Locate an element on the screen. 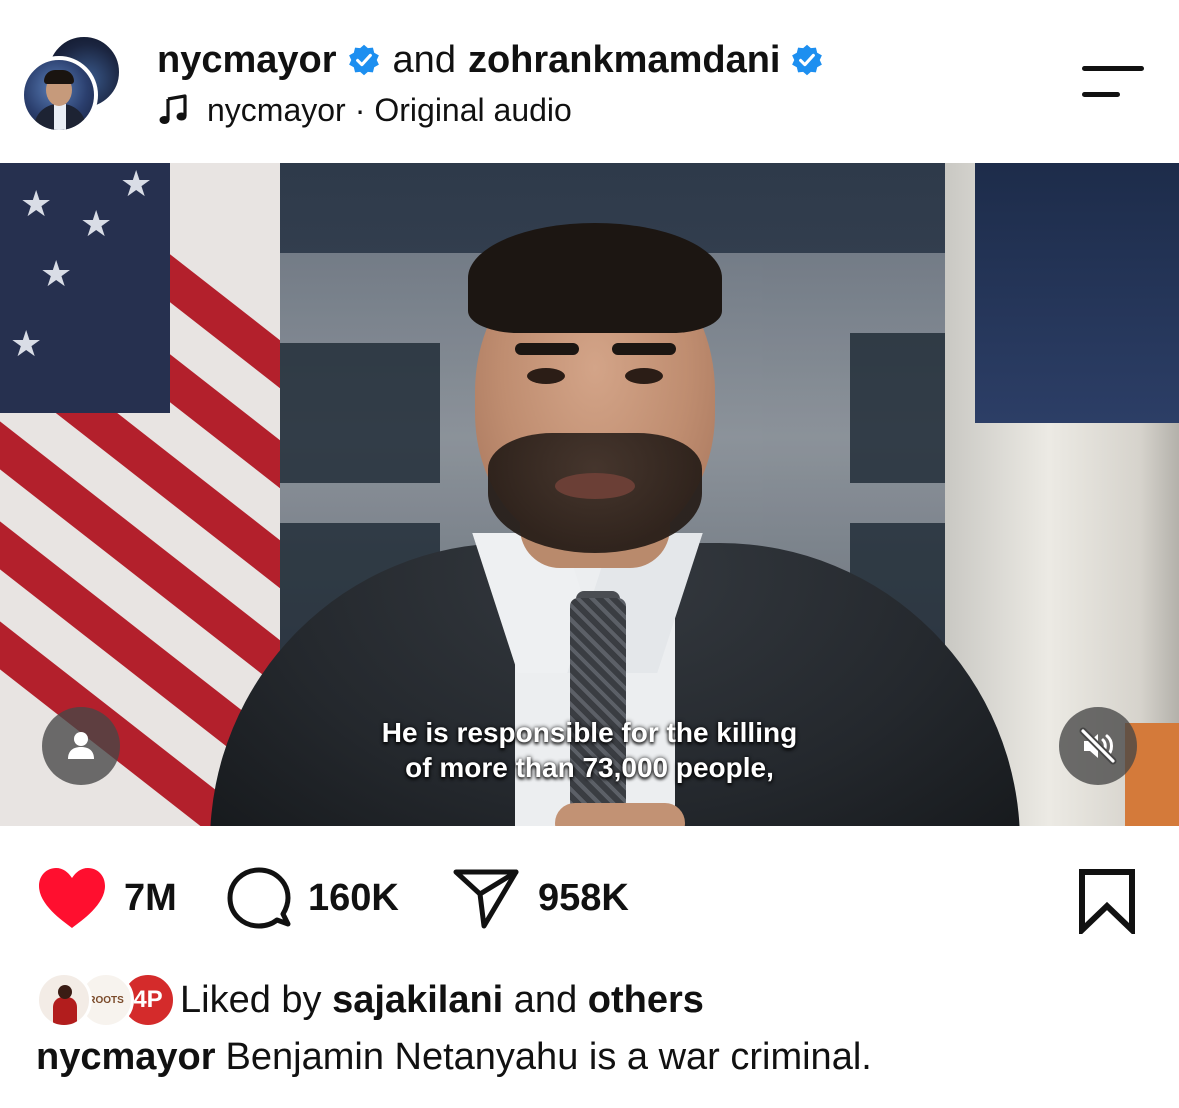 Image resolution: width=1179 pixels, height=1108 pixels. post-authors: nycmayor and zohrankmamdani is located at coordinates (490, 60).